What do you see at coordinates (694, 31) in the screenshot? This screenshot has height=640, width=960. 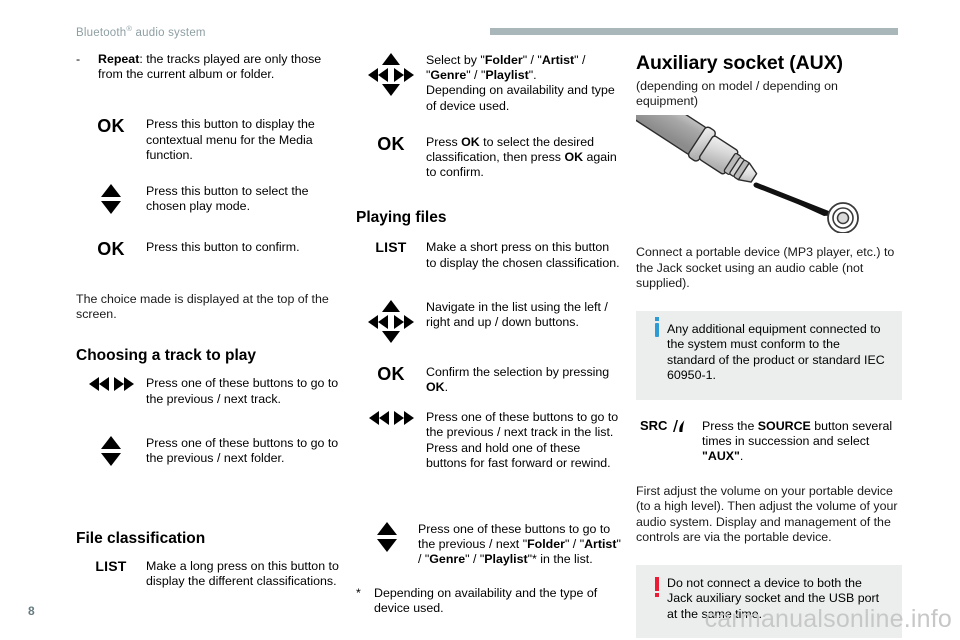 I see `header-rule` at bounding box center [694, 31].